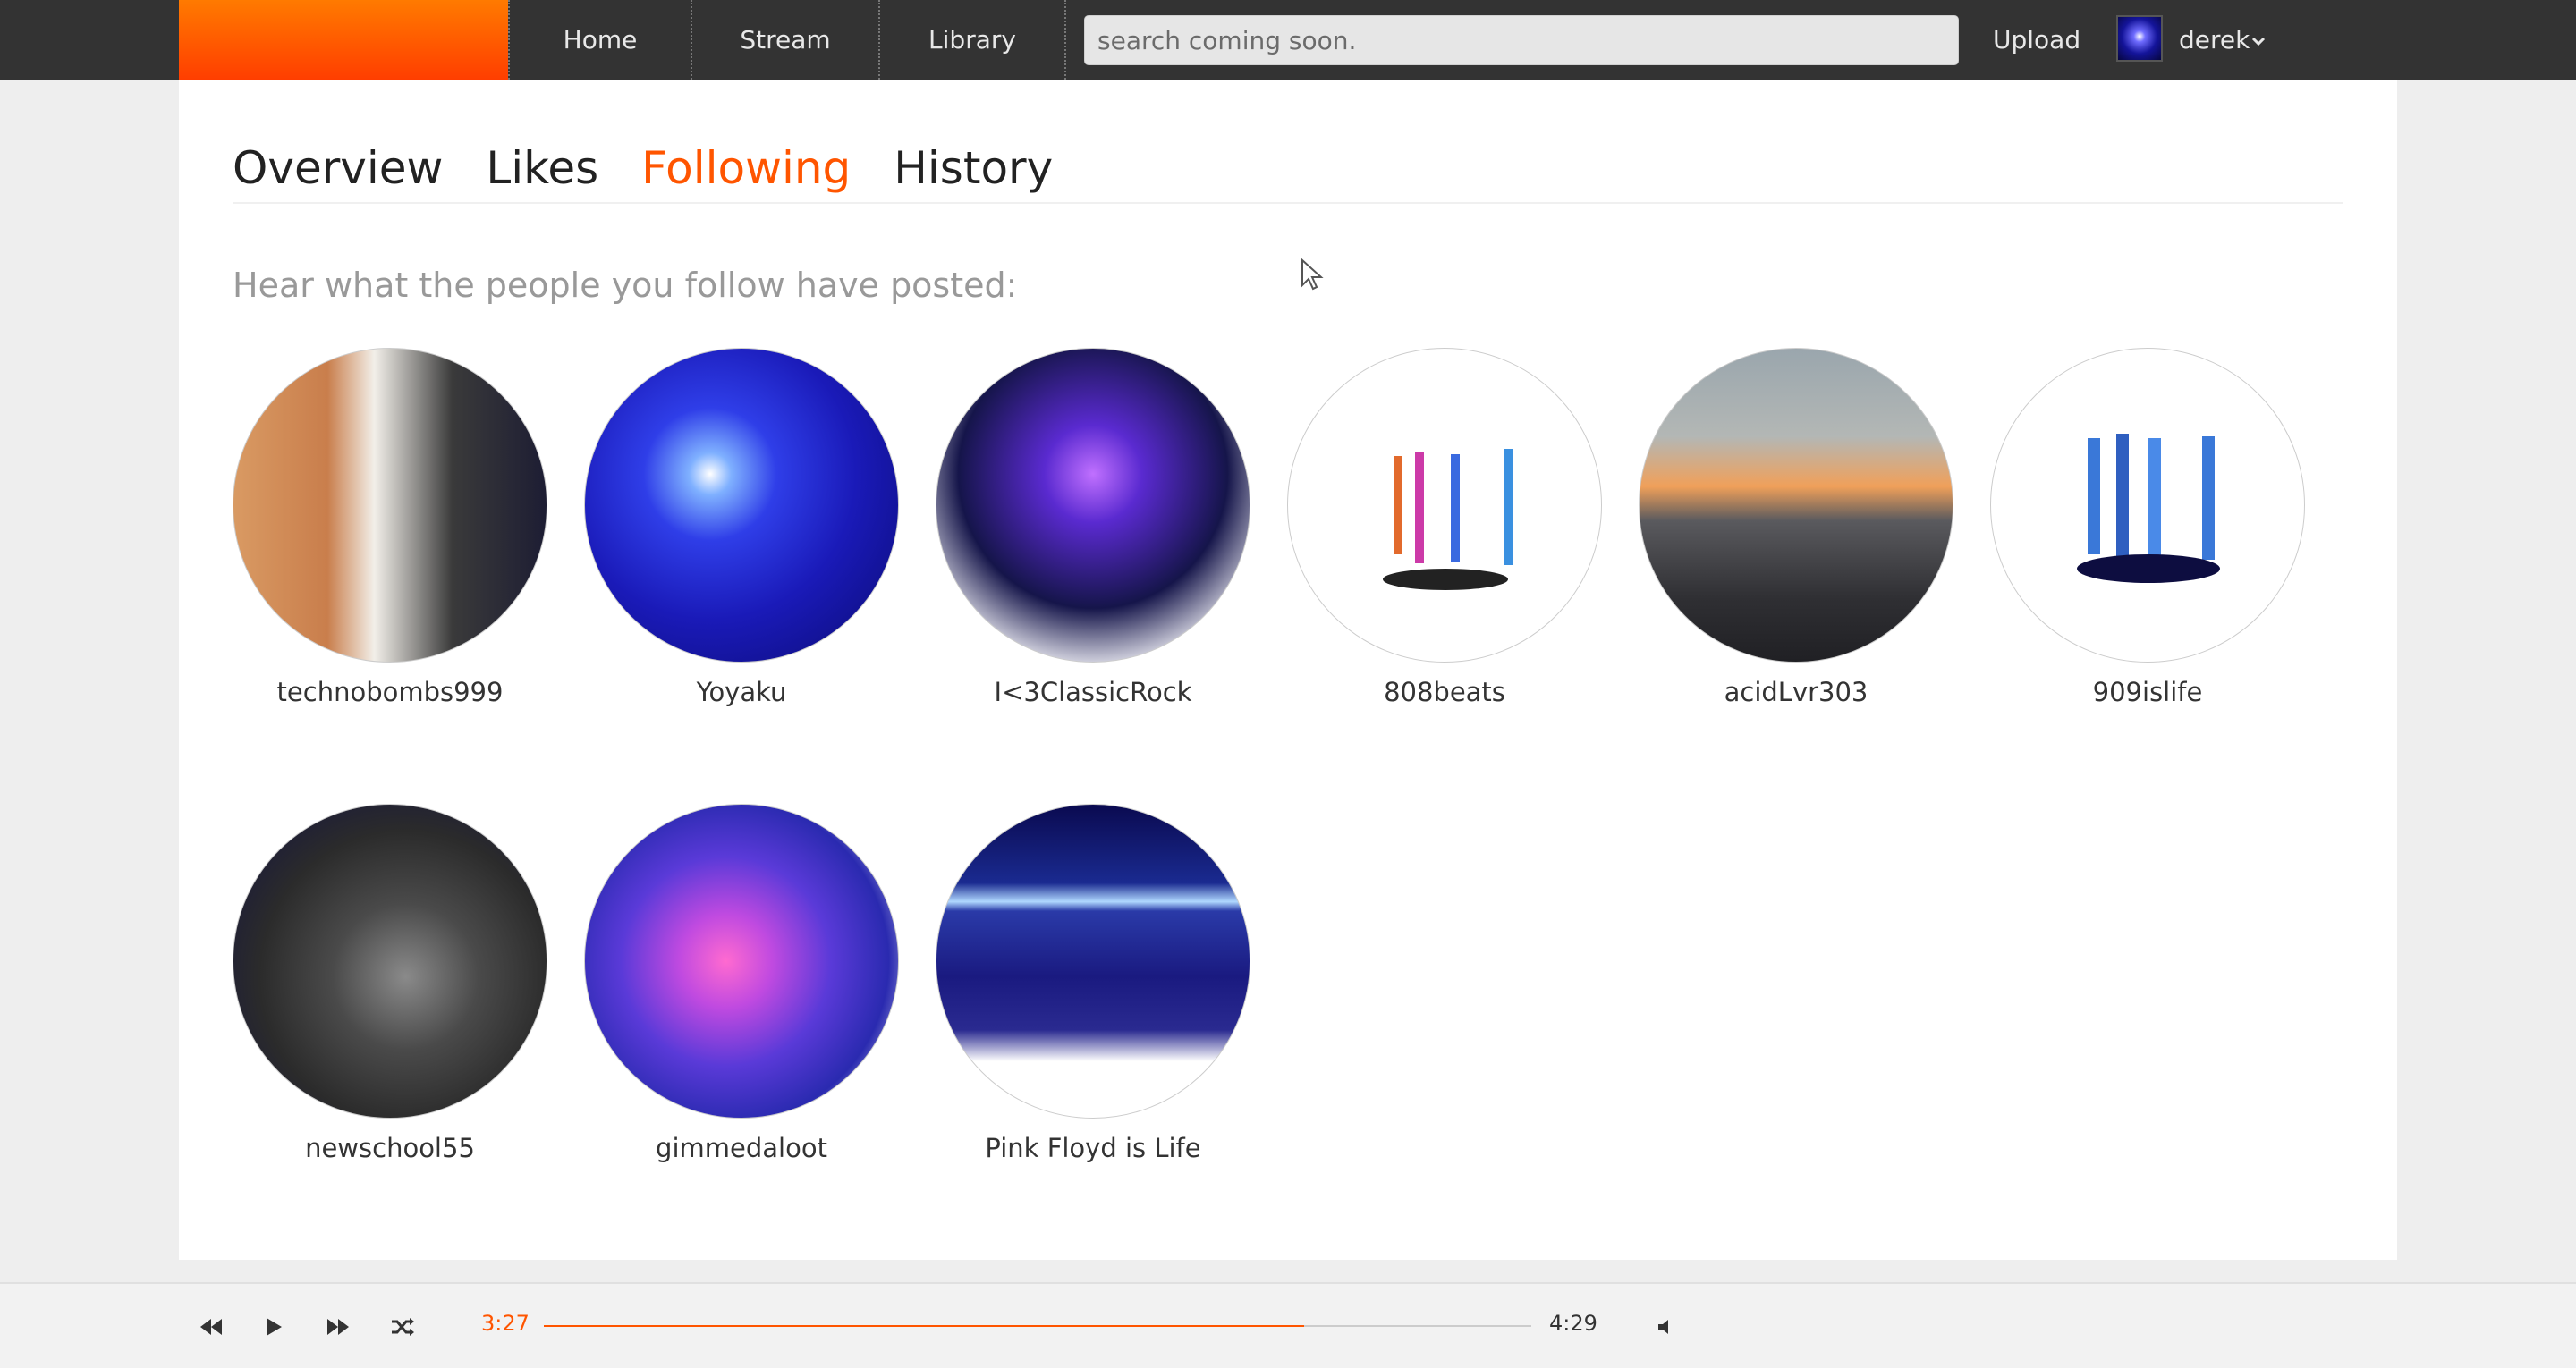 Image resolution: width=2576 pixels, height=1368 pixels. I want to click on progress-fill, so click(924, 1326).